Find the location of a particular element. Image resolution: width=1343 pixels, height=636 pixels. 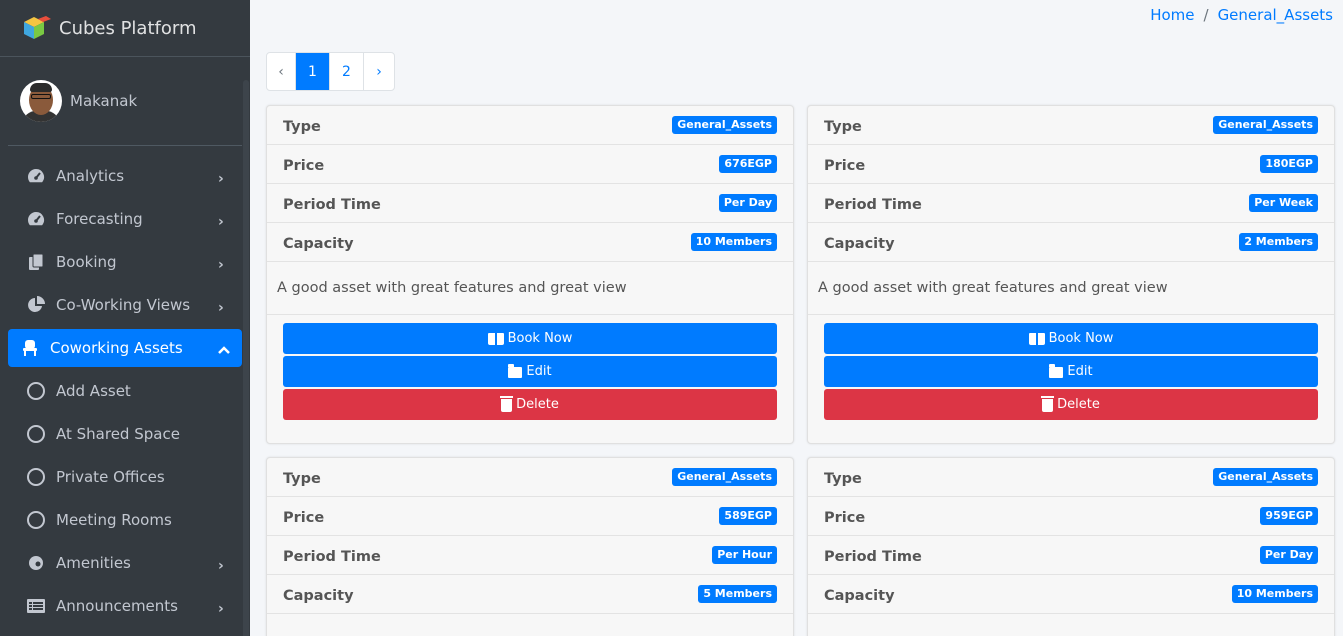

sidebar-scrollbar is located at coordinates (246, 358).